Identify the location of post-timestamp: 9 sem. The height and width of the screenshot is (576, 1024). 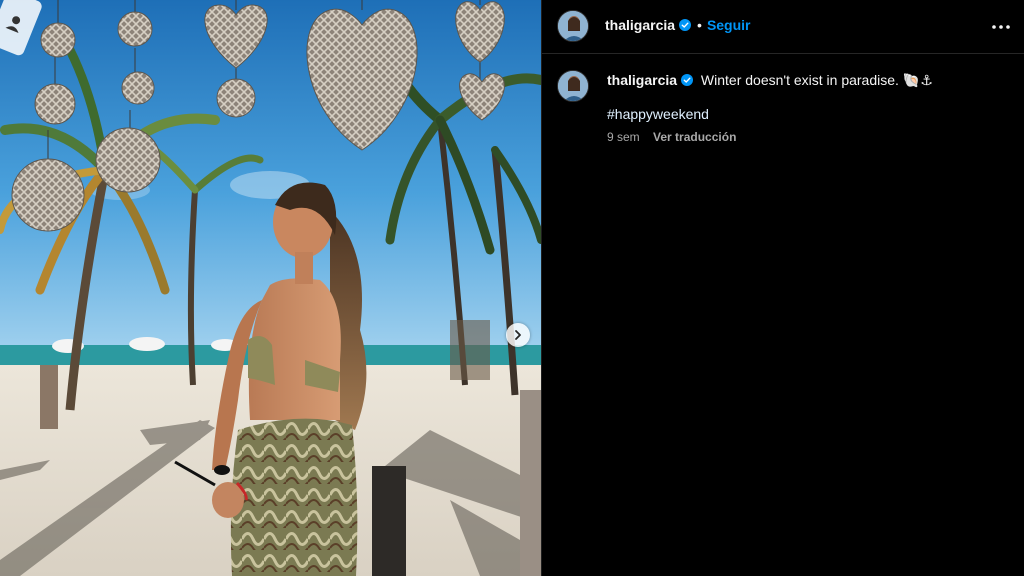
(623, 137).